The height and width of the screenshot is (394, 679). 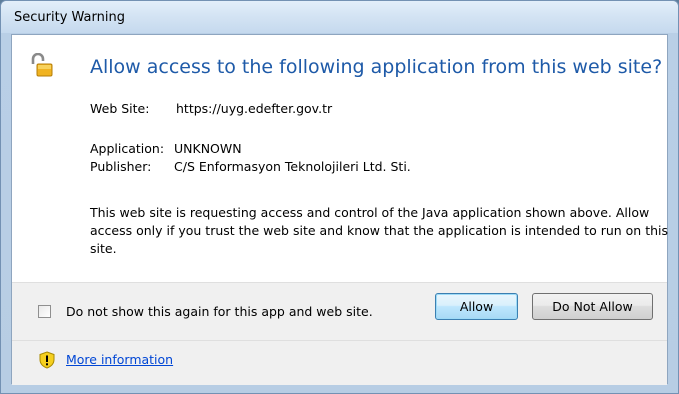 I want to click on application-label: Application:, so click(x=127, y=148).